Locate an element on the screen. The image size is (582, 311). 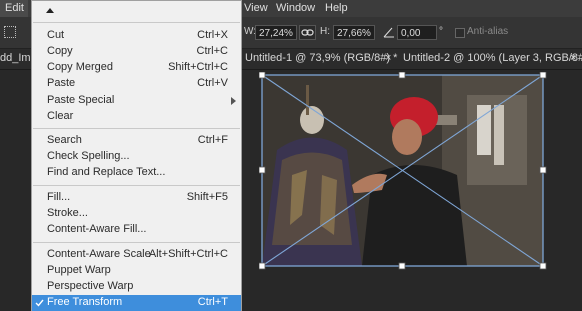
menu-edit: Edit is located at coordinates (14, 8).